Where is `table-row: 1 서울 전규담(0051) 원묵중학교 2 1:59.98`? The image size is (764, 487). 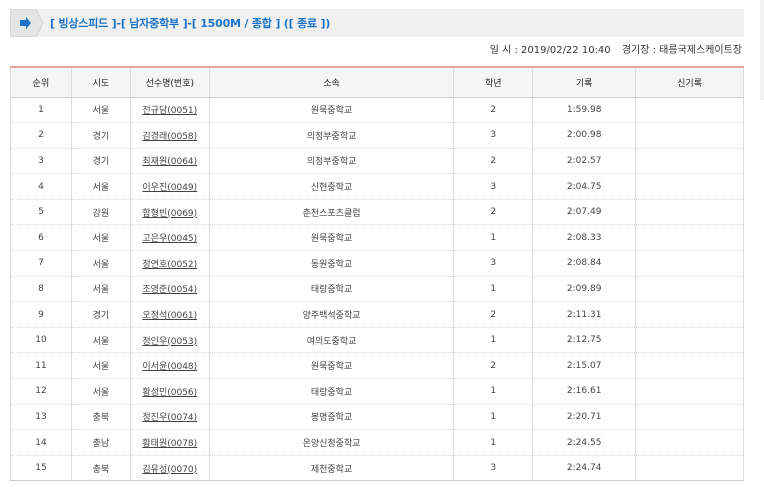 table-row: 1 서울 전규담(0051) 원묵중학교 2 1:59.98 is located at coordinates (377, 110).